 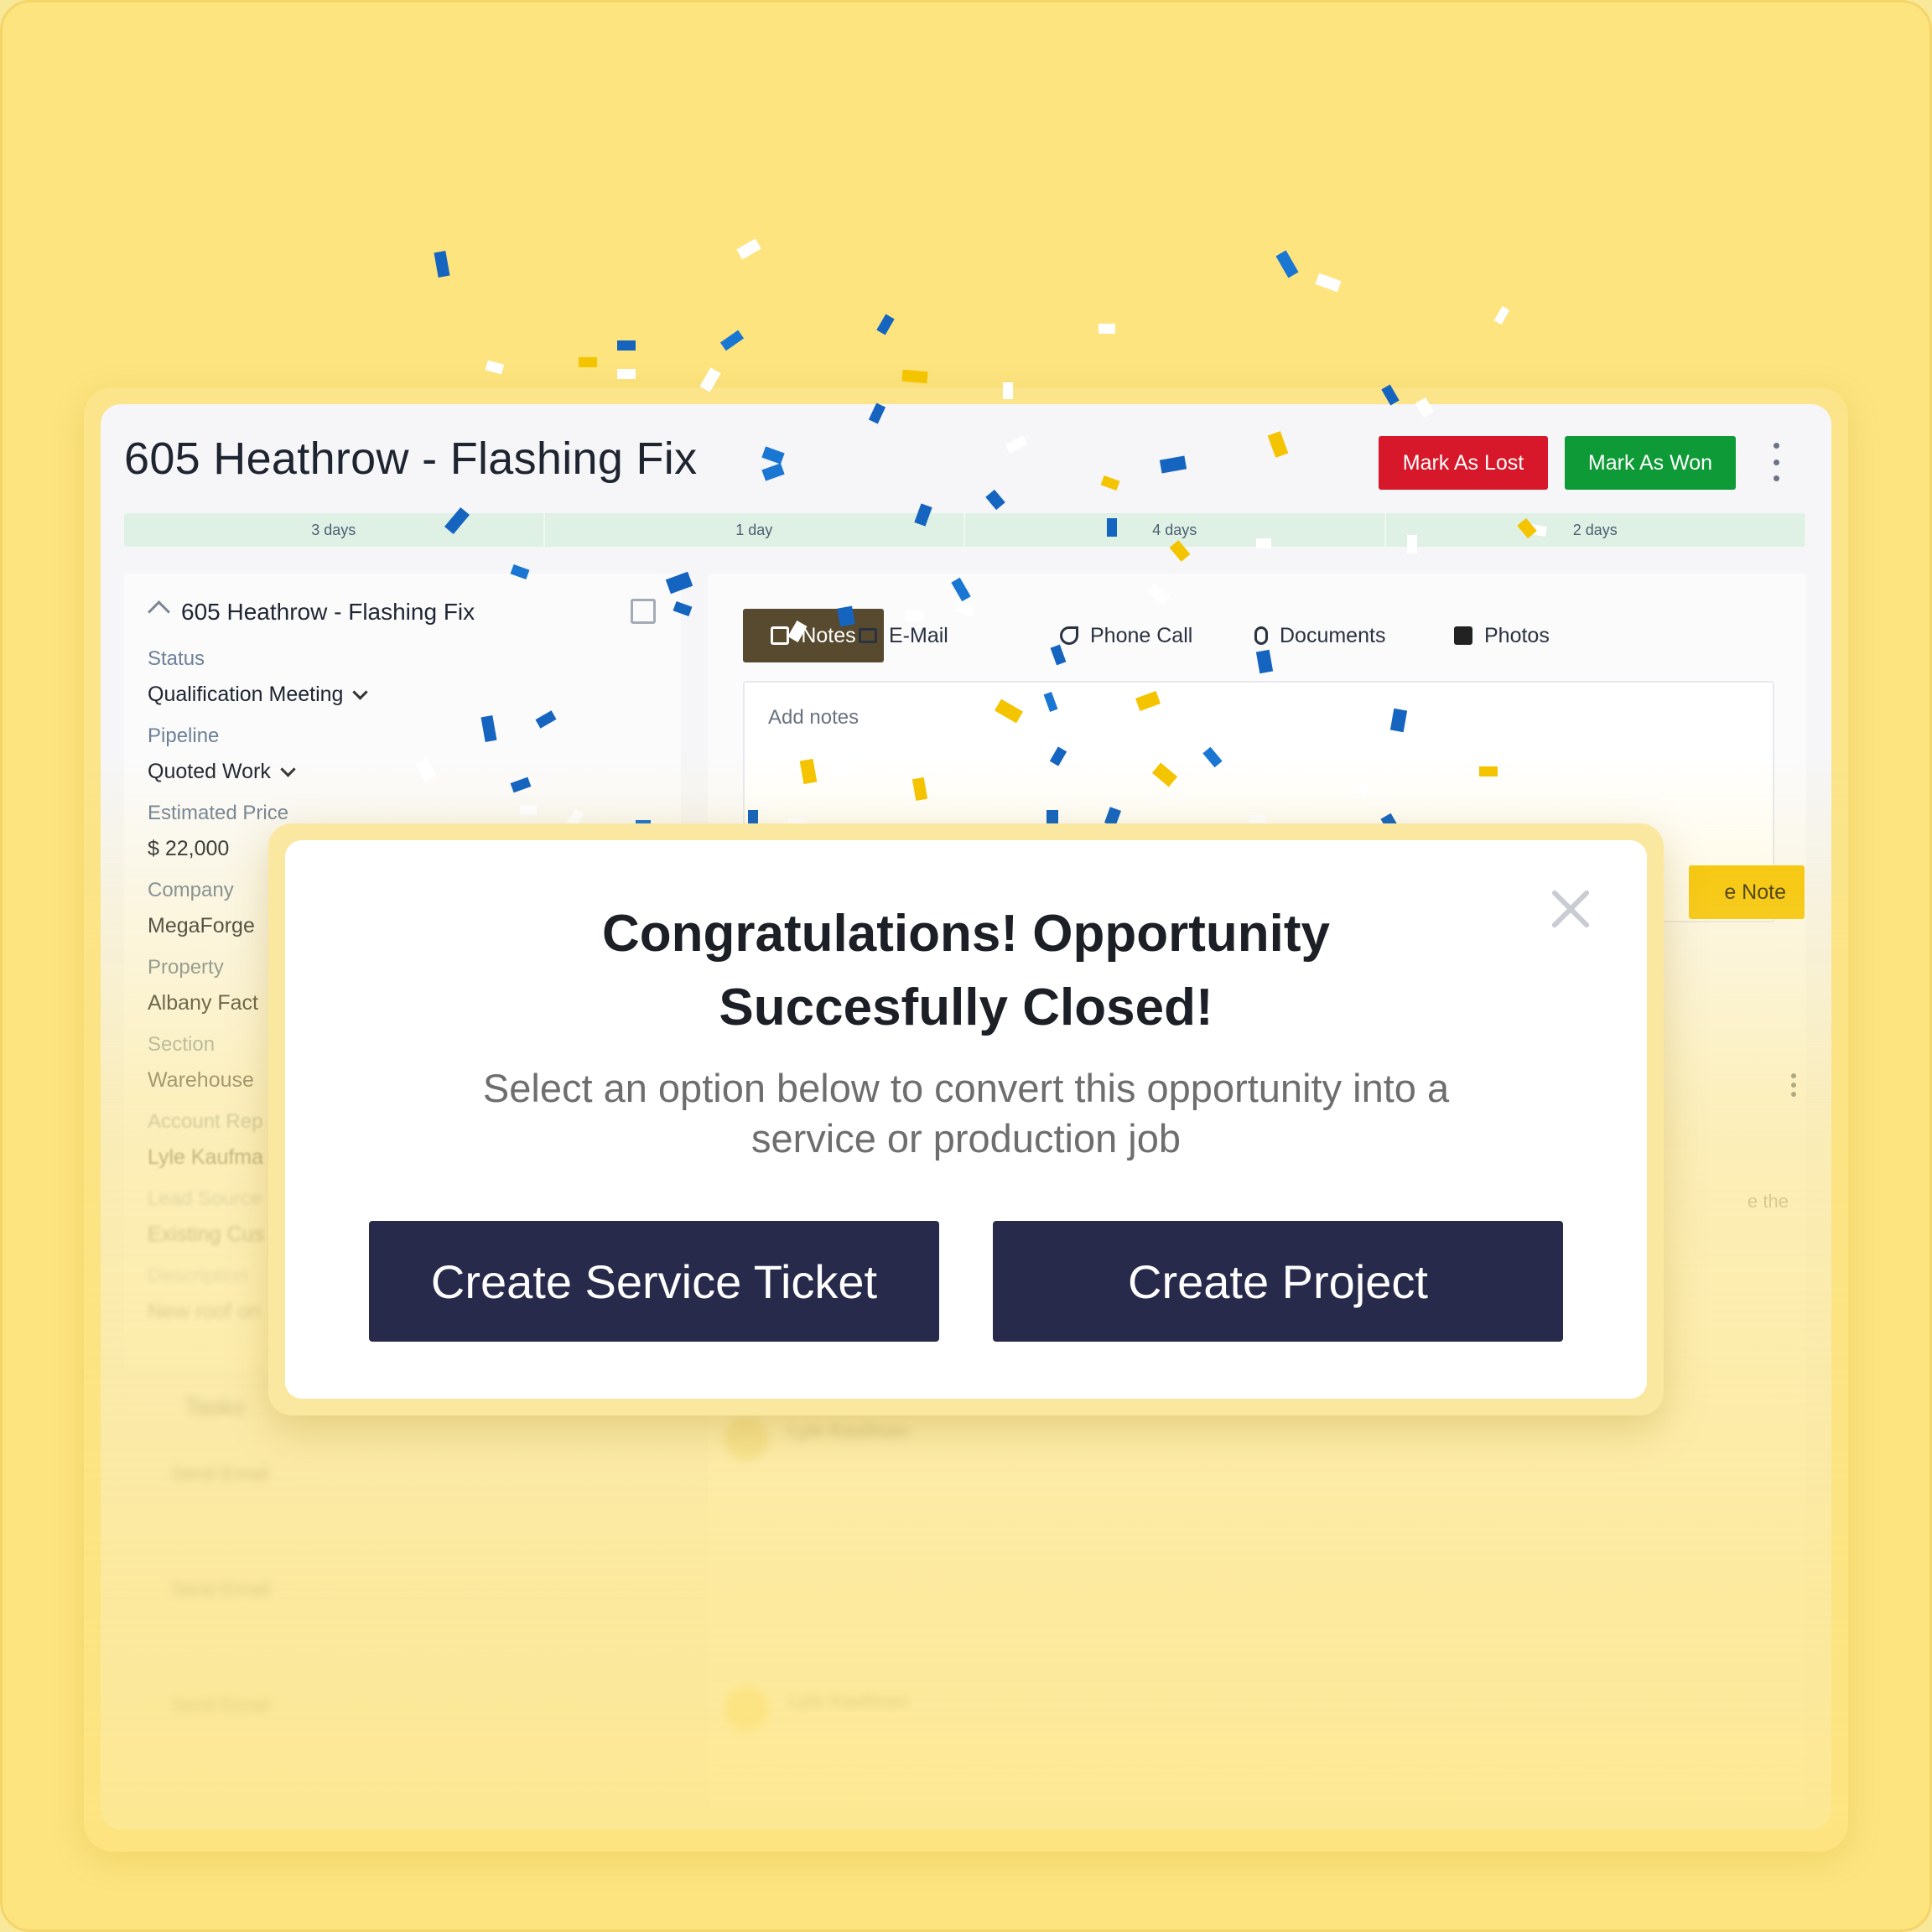 What do you see at coordinates (203, 1003) in the screenshot?
I see `field-value: Albany Fact` at bounding box center [203, 1003].